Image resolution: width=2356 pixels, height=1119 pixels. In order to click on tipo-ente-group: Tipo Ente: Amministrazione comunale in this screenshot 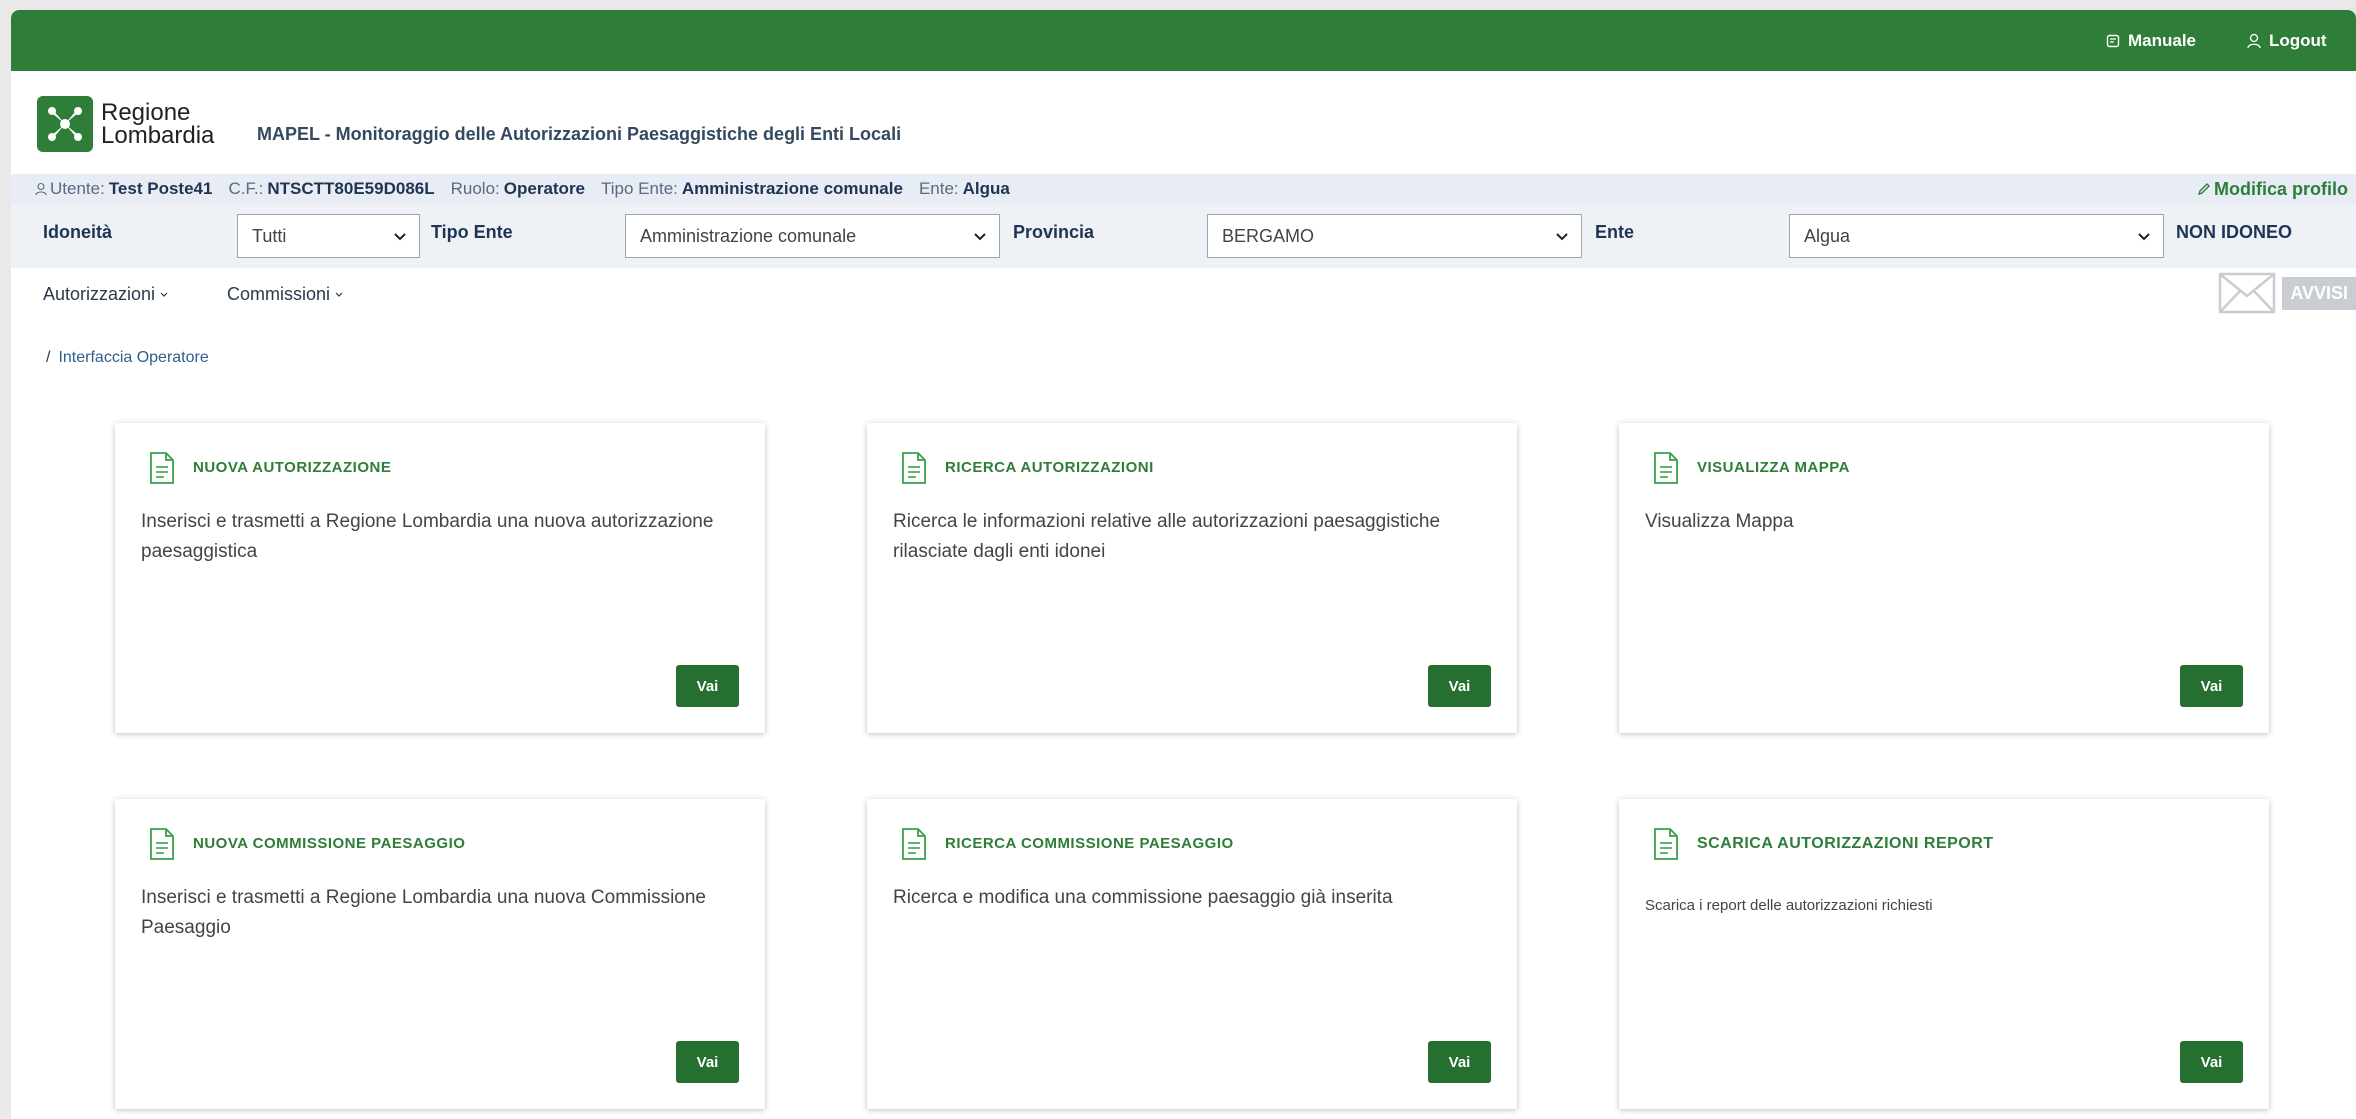, I will do `click(752, 189)`.